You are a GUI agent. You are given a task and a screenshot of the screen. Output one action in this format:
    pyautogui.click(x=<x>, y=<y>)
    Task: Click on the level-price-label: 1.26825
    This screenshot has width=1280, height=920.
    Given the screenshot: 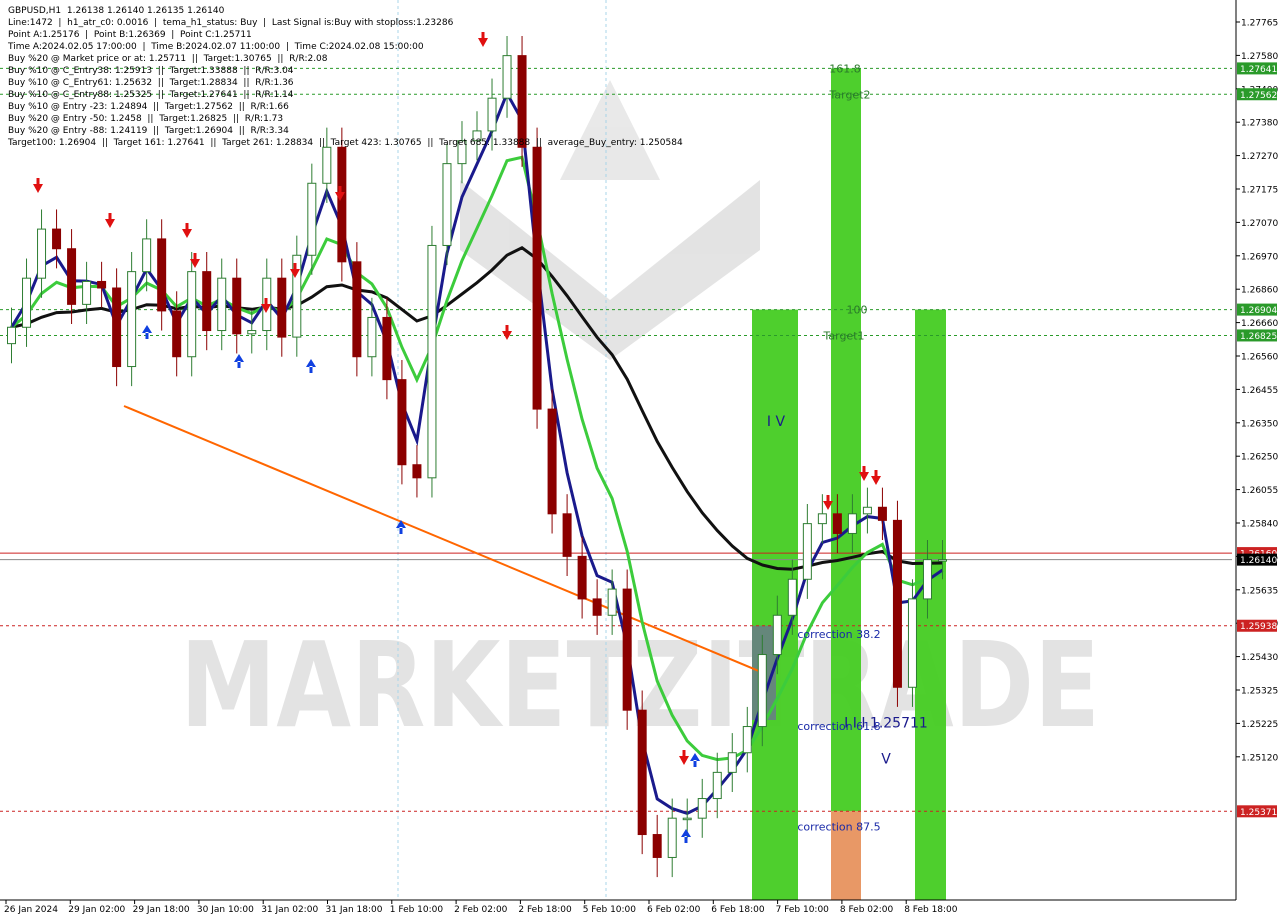 What is the action you would take?
    pyautogui.click(x=1258, y=337)
    